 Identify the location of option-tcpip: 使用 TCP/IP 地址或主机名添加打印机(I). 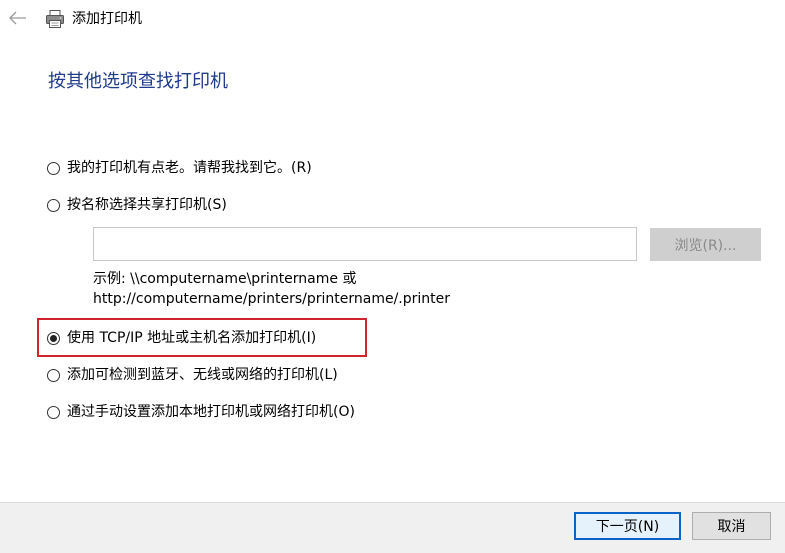
(181, 338).